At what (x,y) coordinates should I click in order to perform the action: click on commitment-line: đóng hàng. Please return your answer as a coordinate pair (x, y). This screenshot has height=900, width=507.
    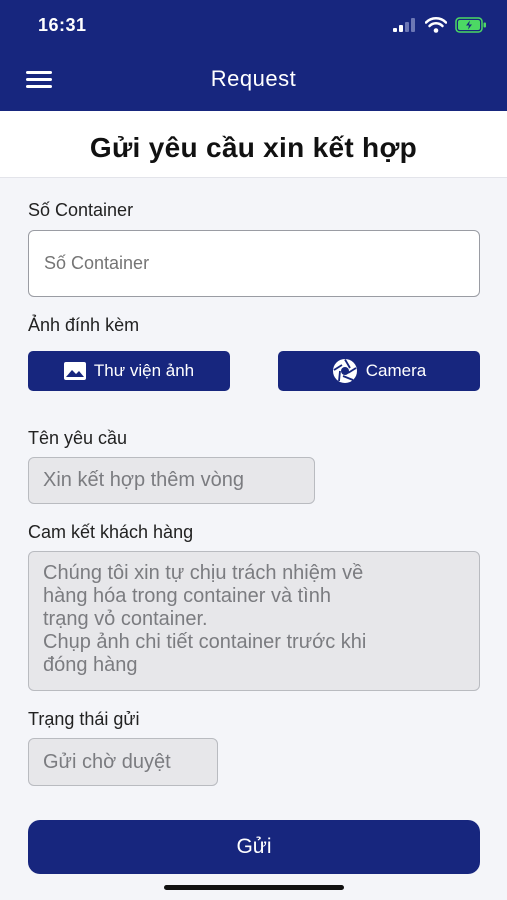
    Looking at the image, I should click on (90, 665).